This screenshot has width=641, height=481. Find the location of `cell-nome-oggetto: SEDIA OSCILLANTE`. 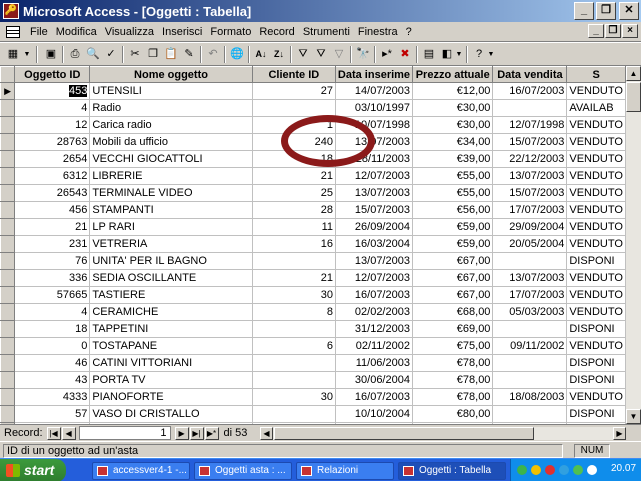

cell-nome-oggetto: SEDIA OSCILLANTE is located at coordinates (171, 278).